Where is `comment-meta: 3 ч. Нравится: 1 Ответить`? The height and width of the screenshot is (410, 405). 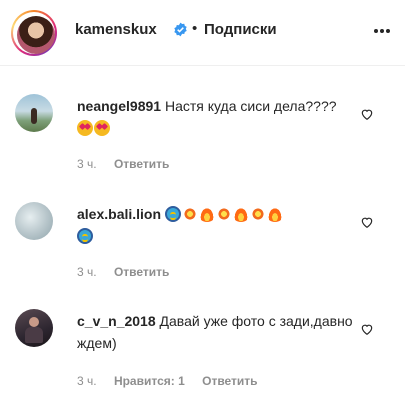
comment-meta: 3 ч. Нравится: 1 Ответить is located at coordinates (174, 381).